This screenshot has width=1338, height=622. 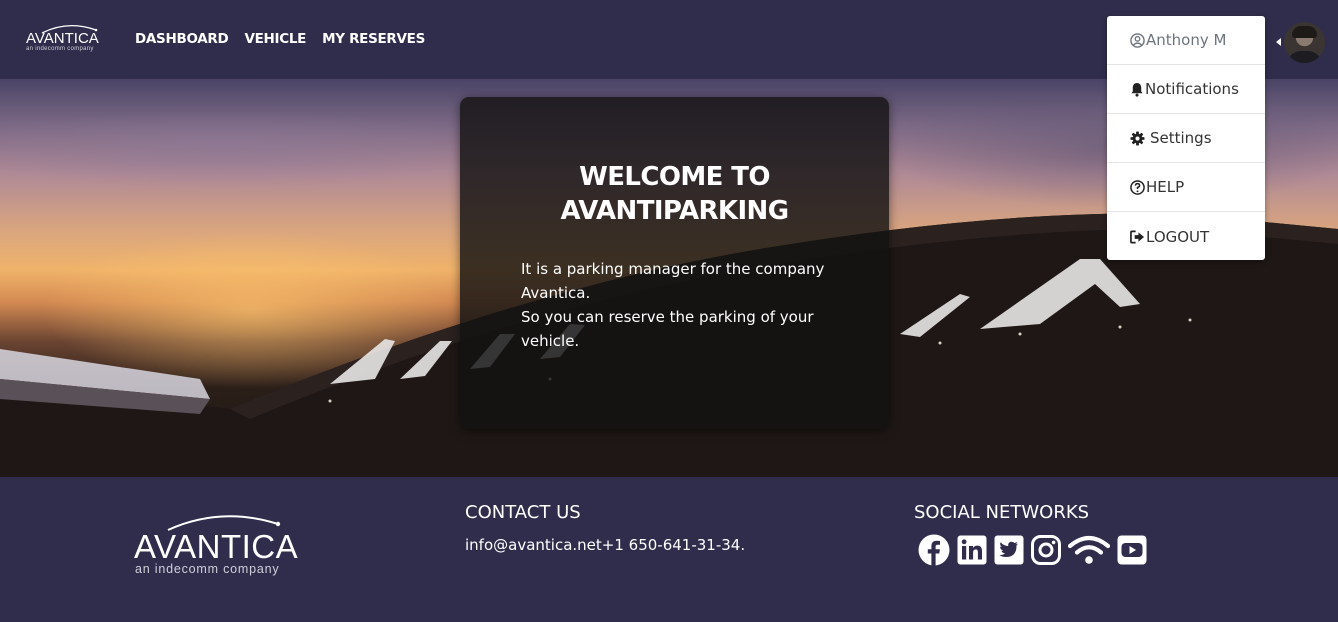 I want to click on menu-item-notifications: Notifications, so click(x=1186, y=89).